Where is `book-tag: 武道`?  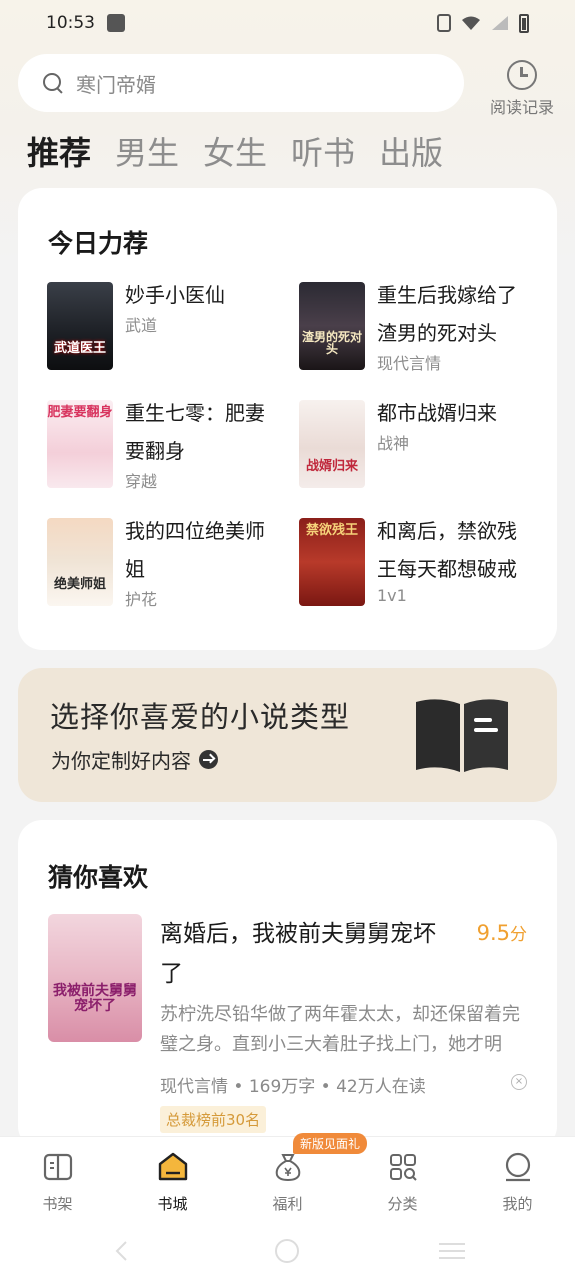
book-tag: 武道 is located at coordinates (141, 325).